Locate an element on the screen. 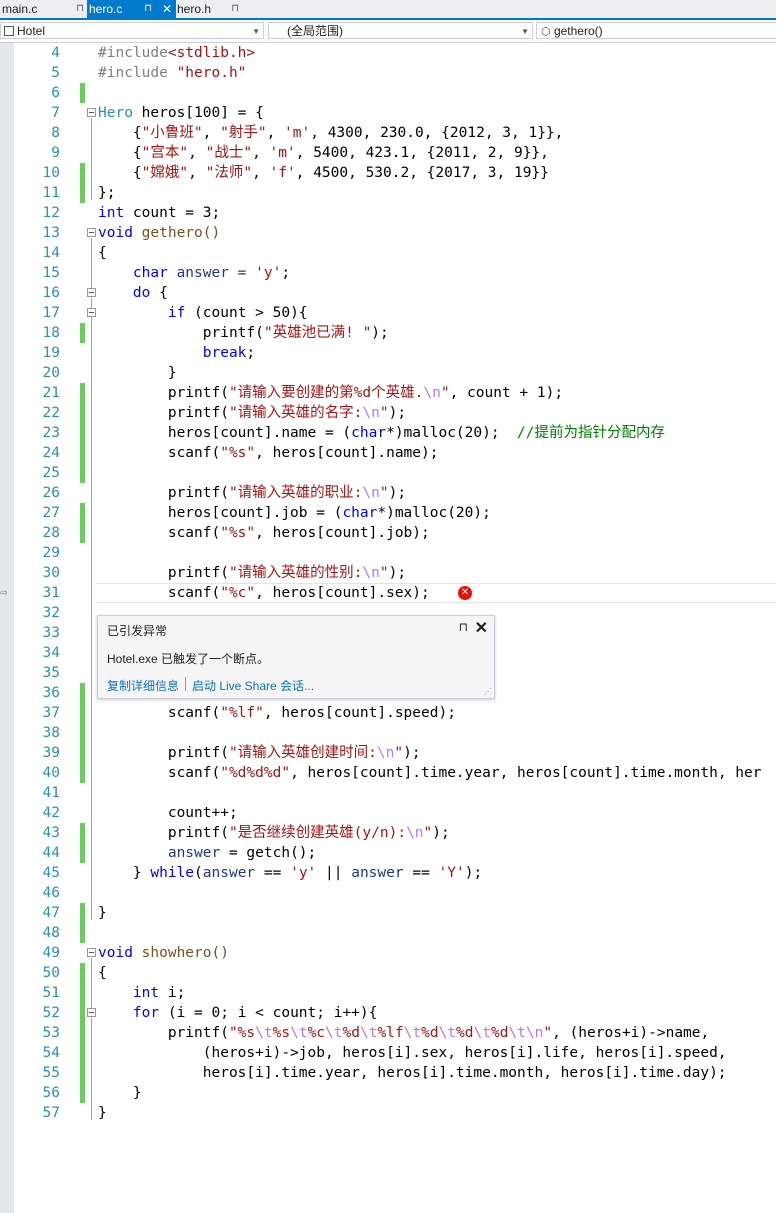 The image size is (776, 1213). code-line: if (count > 50){ is located at coordinates (203, 313).